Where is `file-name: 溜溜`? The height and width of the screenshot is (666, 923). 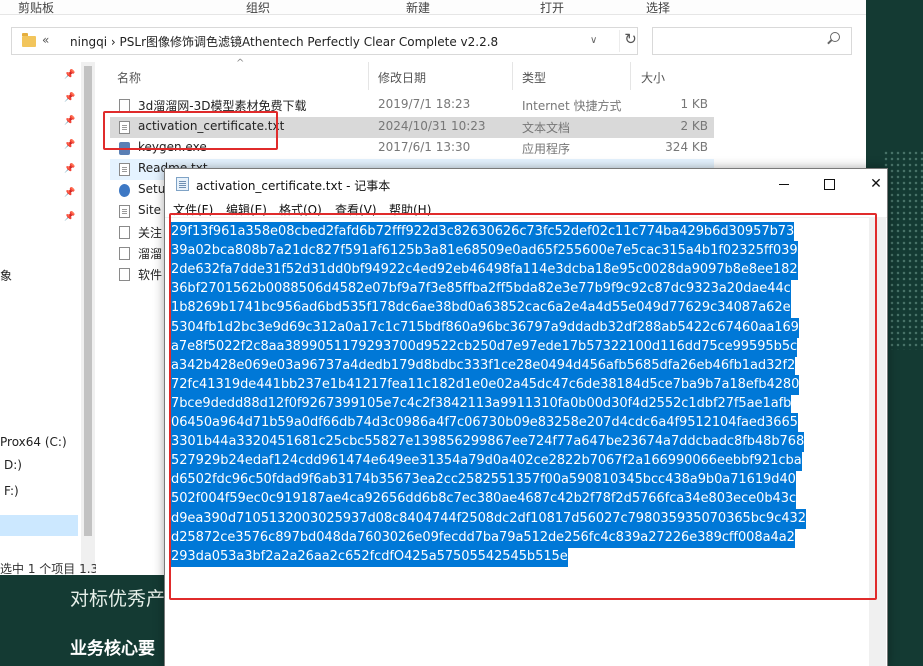
file-name: 溜溜 is located at coordinates (150, 254).